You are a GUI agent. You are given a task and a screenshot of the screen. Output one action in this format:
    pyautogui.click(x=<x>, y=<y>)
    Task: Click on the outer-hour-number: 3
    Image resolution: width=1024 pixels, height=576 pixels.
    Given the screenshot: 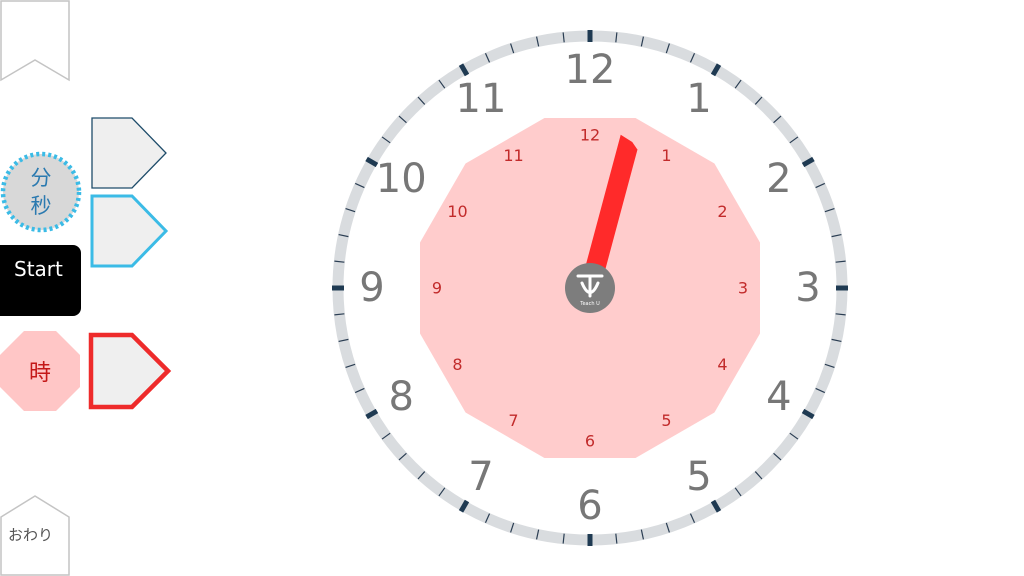 What is the action you would take?
    pyautogui.click(x=807, y=288)
    